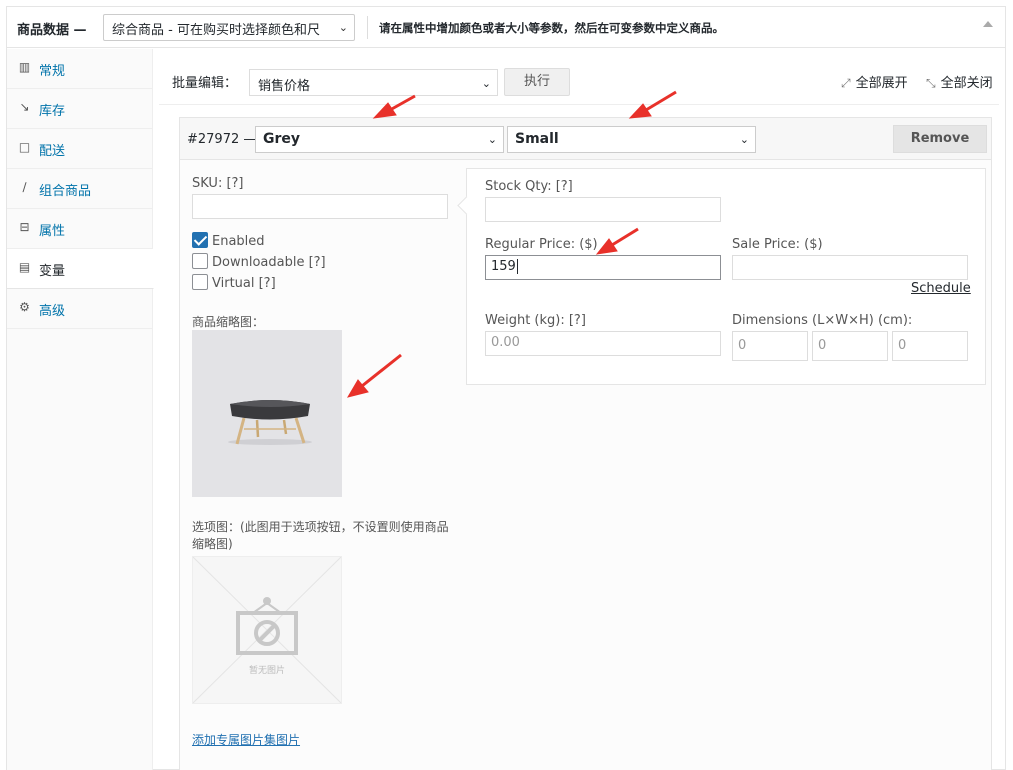 Image resolution: width=1013 pixels, height=770 pixels. What do you see at coordinates (379, 139) in the screenshot?
I see `color-attribute-select: Grey ⌄` at bounding box center [379, 139].